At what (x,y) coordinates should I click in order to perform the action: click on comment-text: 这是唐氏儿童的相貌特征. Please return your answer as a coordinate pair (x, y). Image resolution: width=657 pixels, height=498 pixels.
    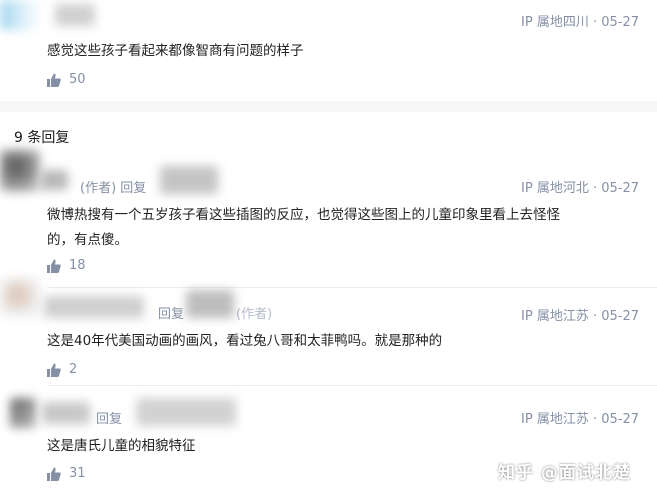
    Looking at the image, I should click on (121, 446).